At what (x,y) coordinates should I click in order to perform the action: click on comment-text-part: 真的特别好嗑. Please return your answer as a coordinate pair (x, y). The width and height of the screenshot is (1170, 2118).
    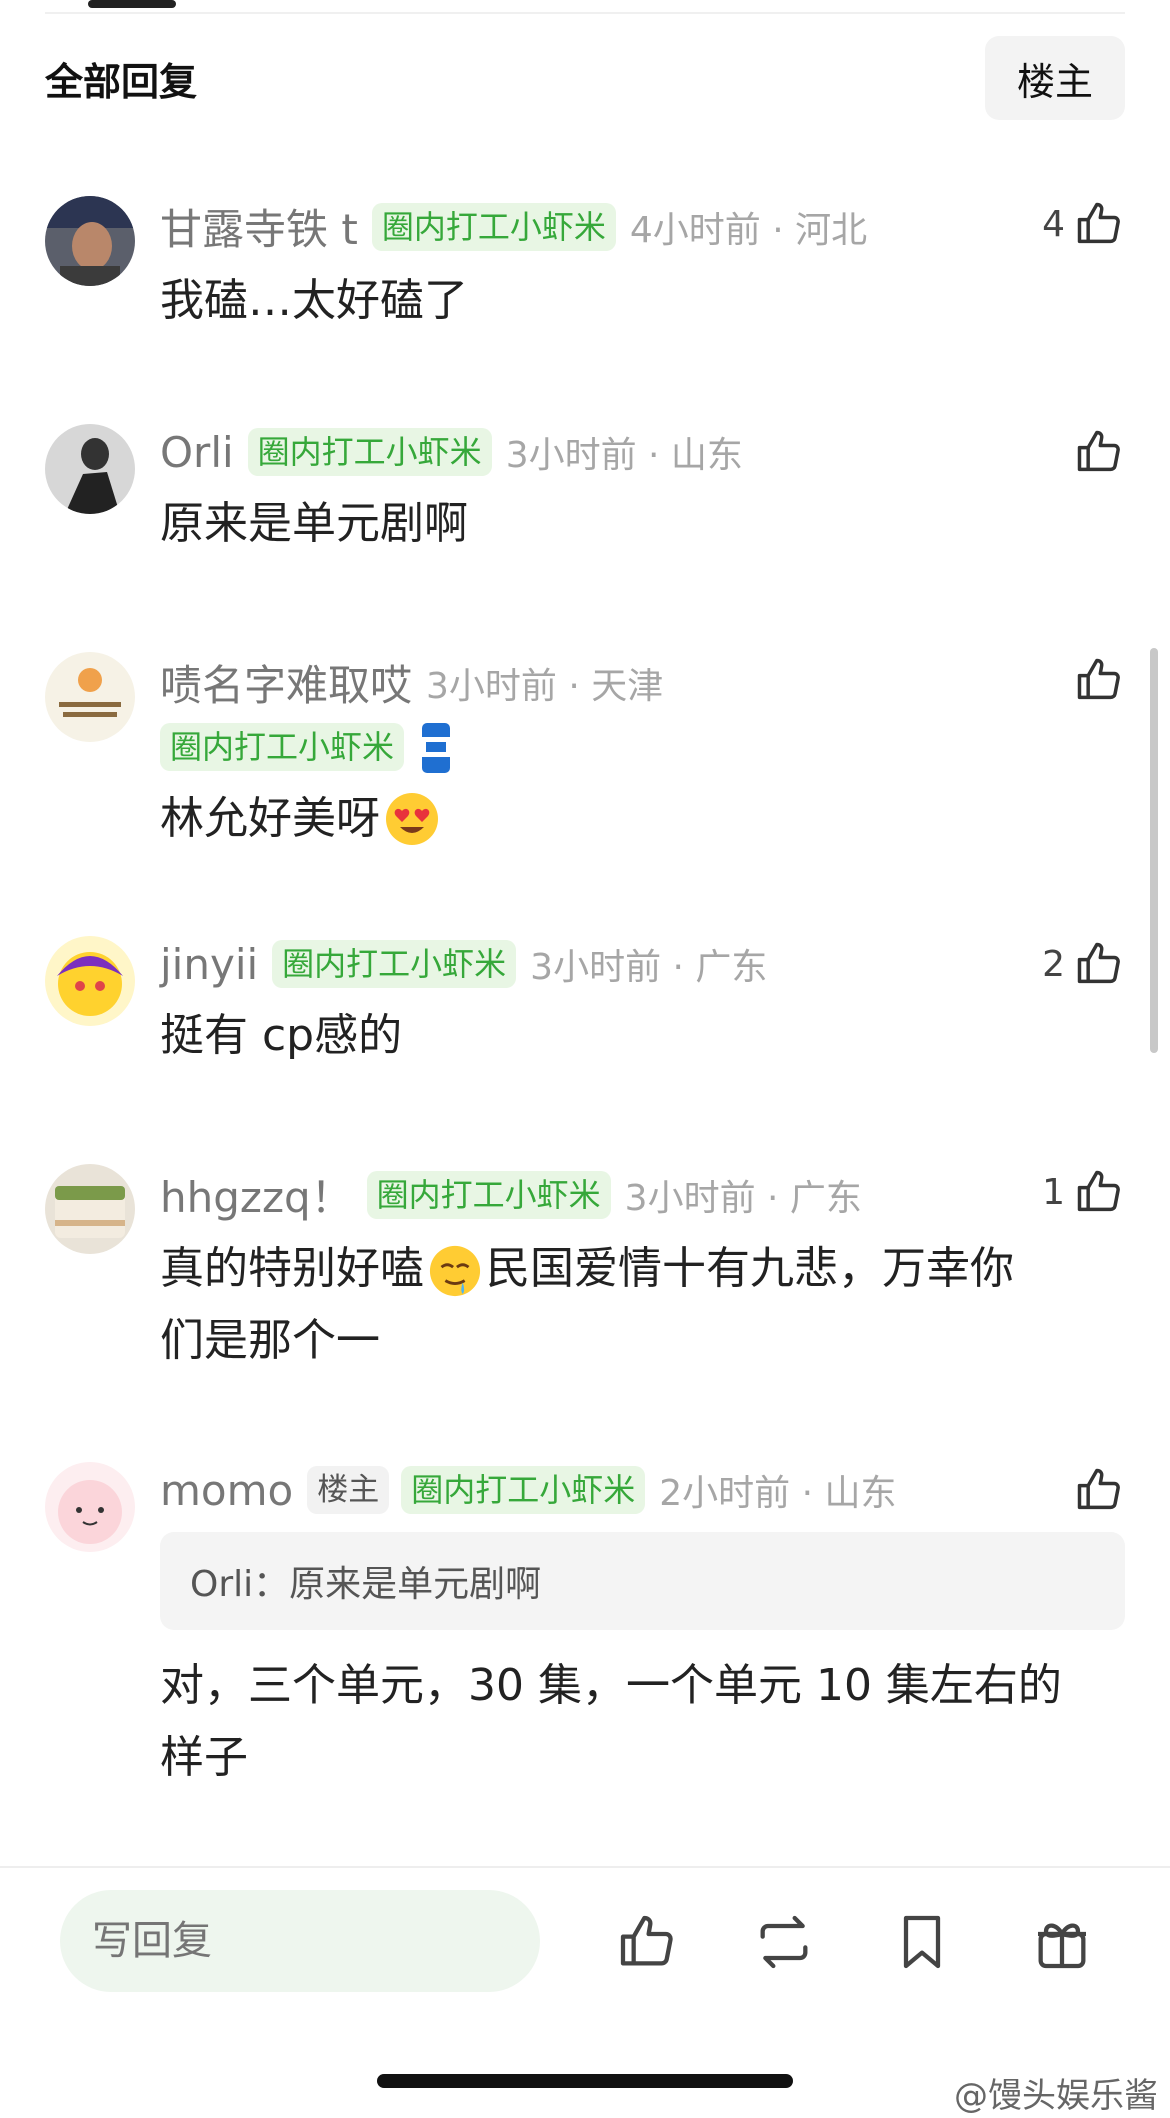
    Looking at the image, I should click on (292, 1268).